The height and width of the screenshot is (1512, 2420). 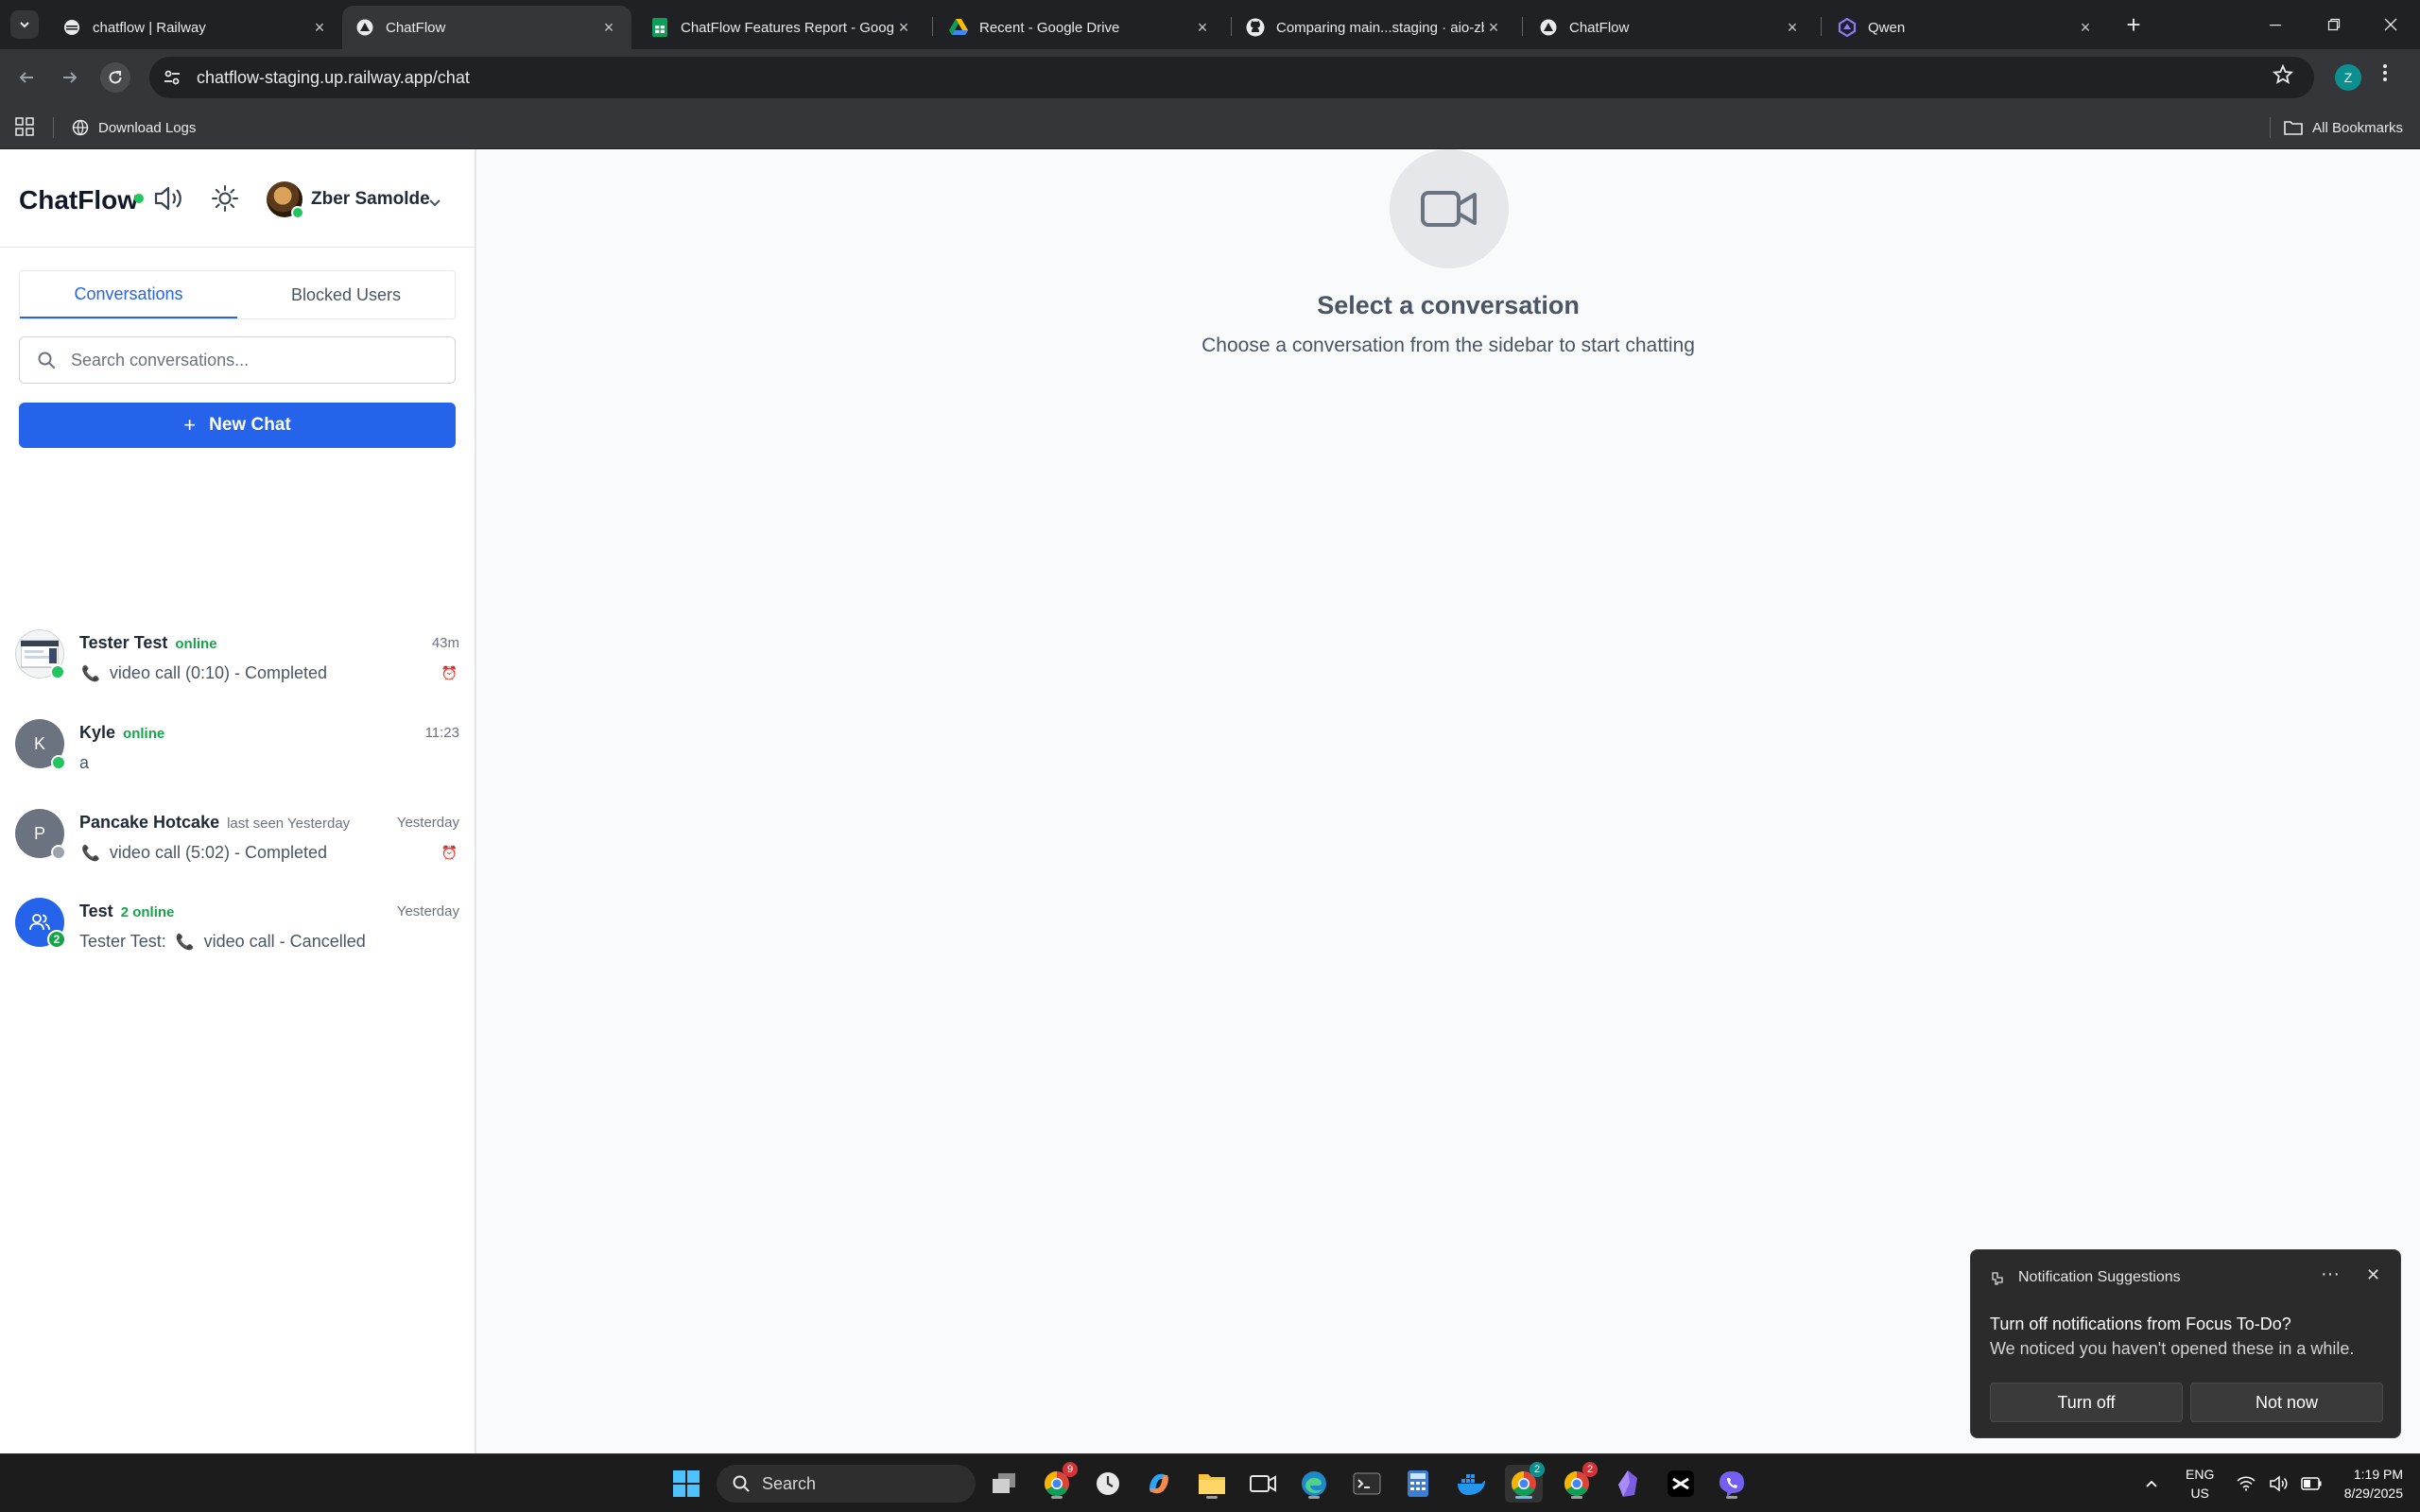 What do you see at coordinates (787, 27) in the screenshot?
I see `tab-label: ChatFlow Features Report - Googl` at bounding box center [787, 27].